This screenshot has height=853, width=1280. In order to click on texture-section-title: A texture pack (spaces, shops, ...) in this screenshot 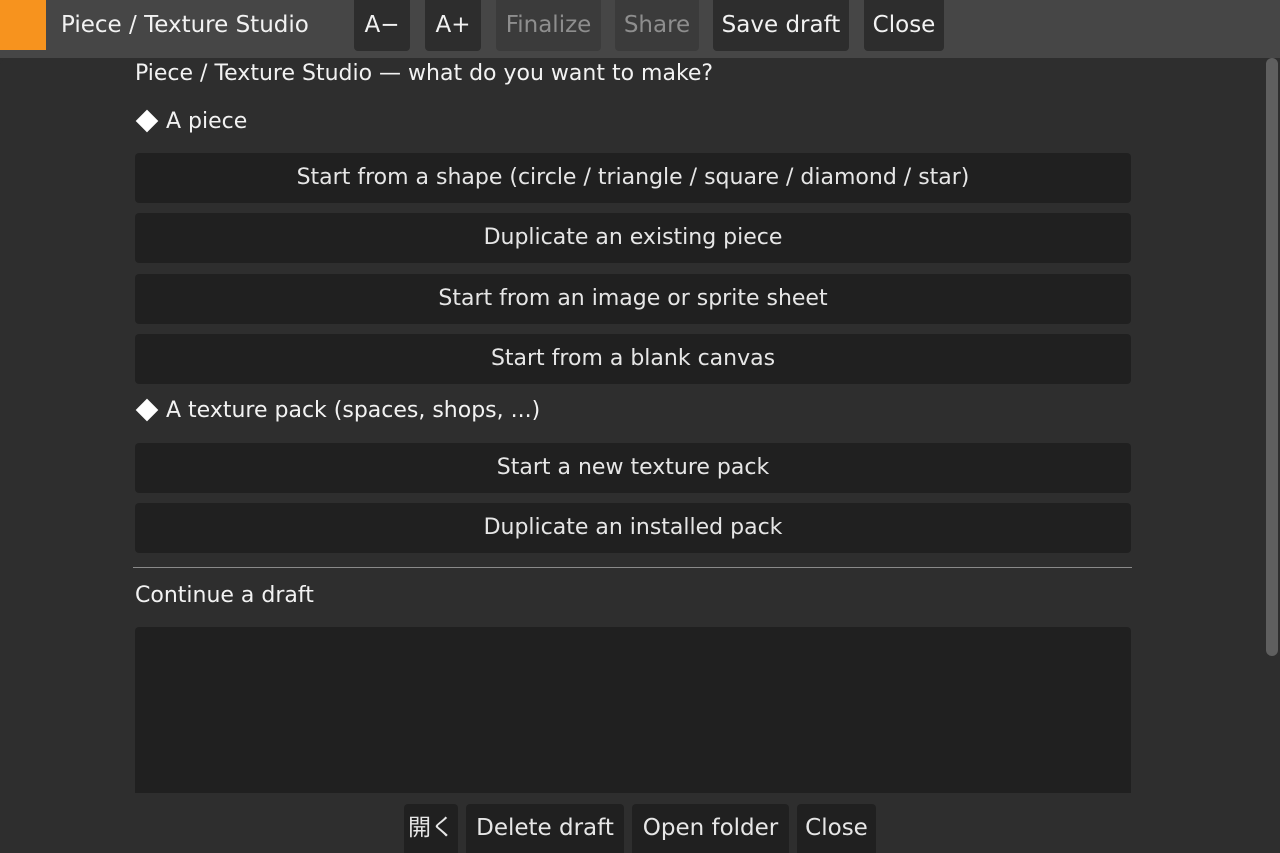, I will do `click(353, 410)`.